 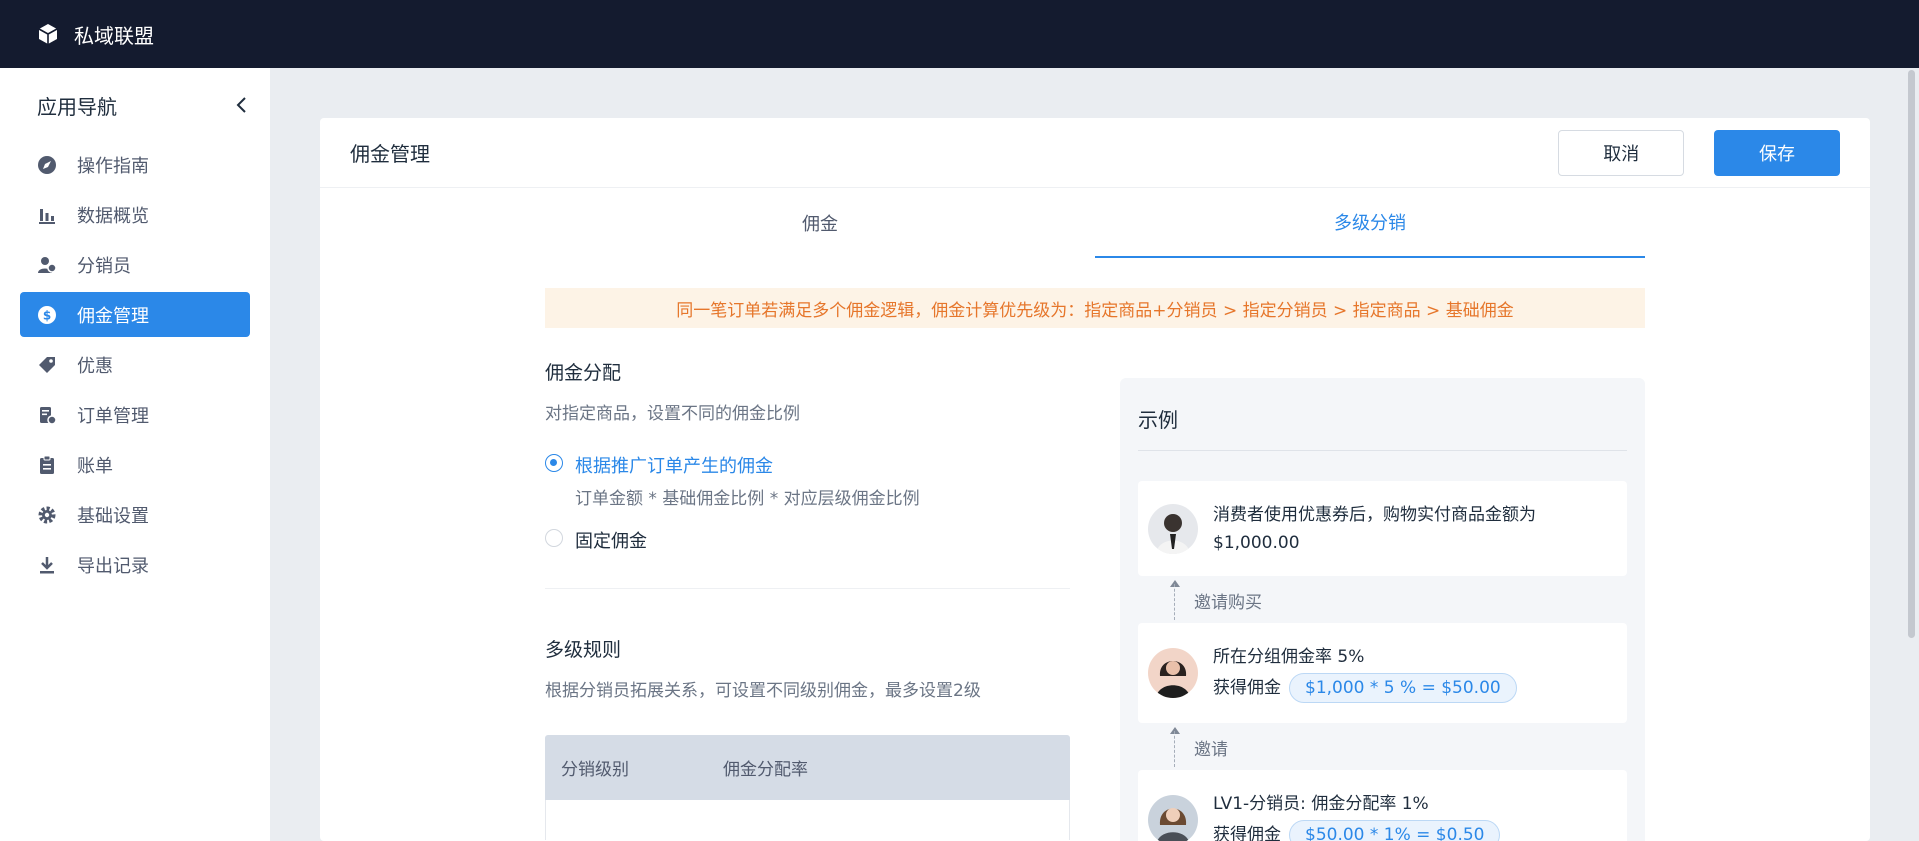 What do you see at coordinates (47, 565) in the screenshot?
I see `download-icon` at bounding box center [47, 565].